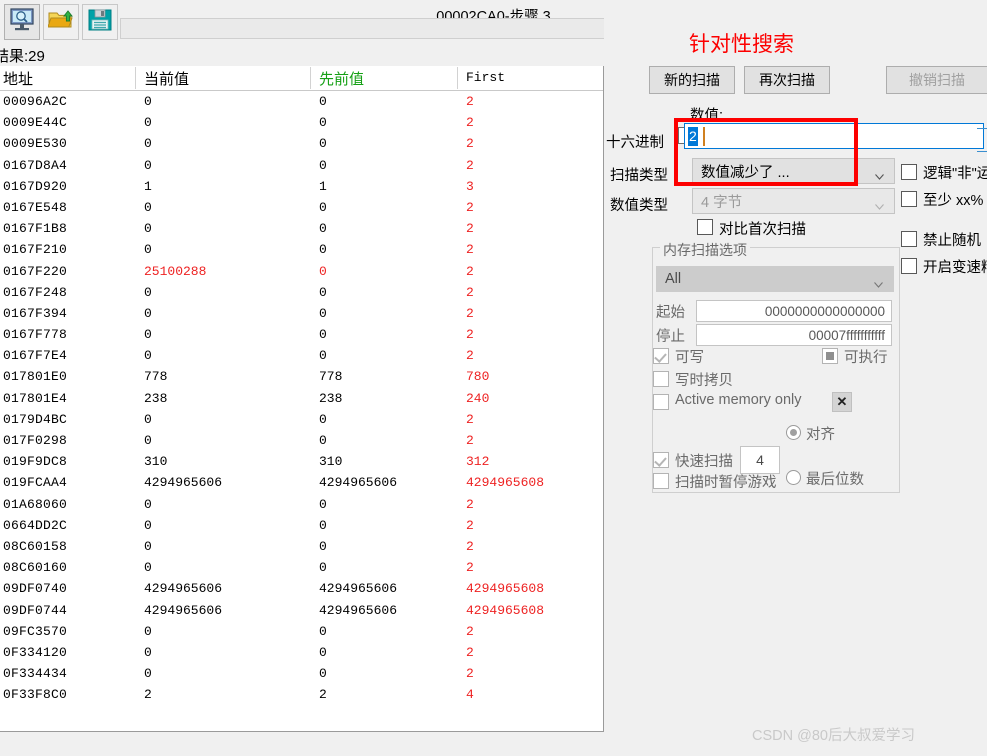  Describe the element at coordinates (909, 239) in the screenshot. I see `disable-randomization-checkbox` at that location.